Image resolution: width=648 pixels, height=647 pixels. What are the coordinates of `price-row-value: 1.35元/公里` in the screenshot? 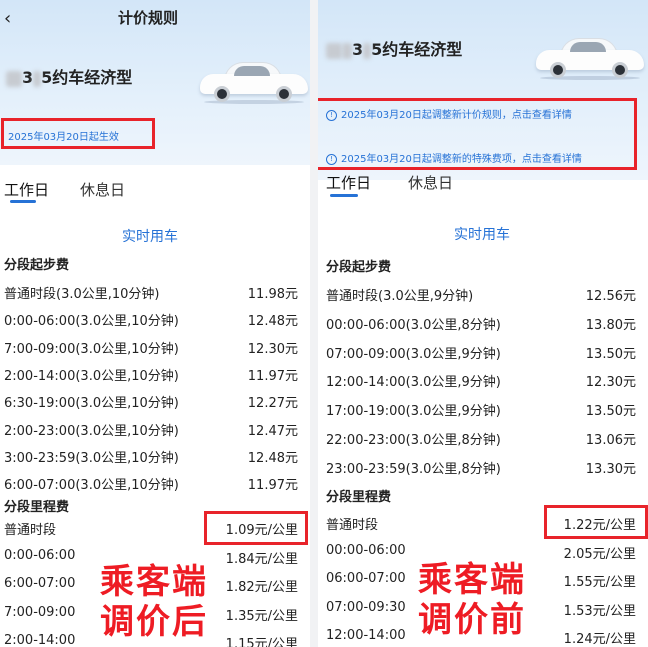 It's located at (261, 616).